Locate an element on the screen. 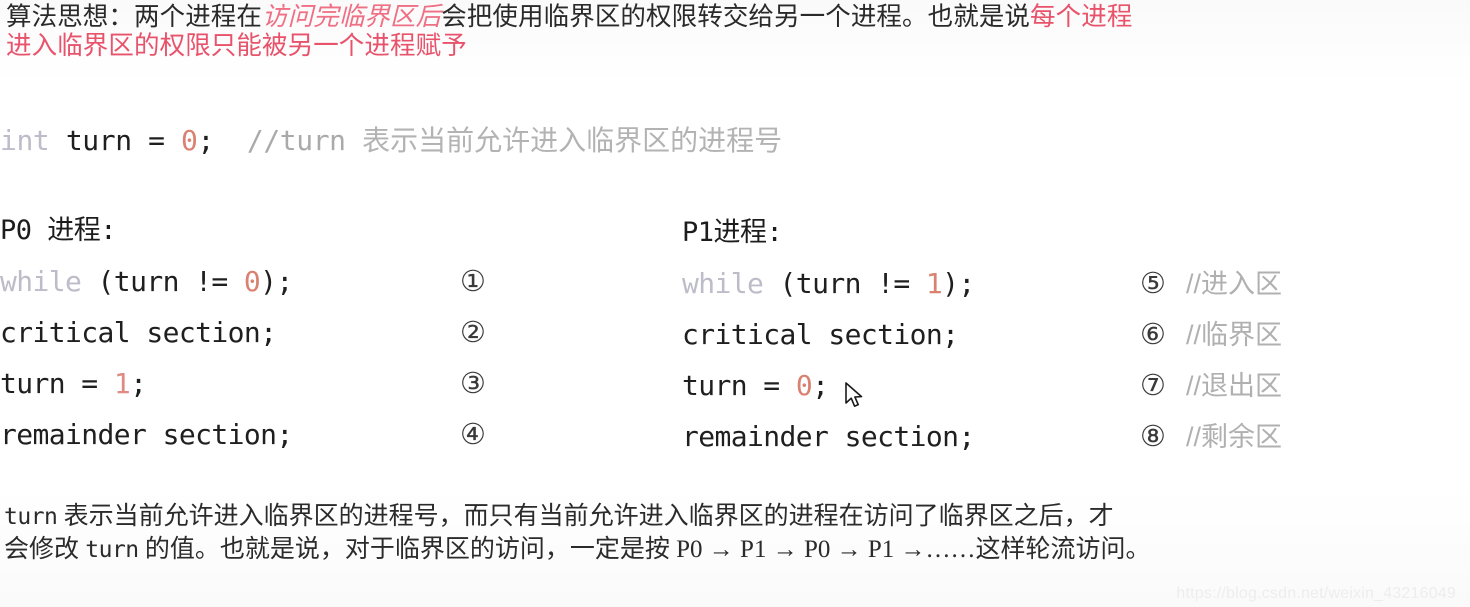 This screenshot has height=607, width=1470. step-marker: ⑥ is located at coordinates (1153, 334).